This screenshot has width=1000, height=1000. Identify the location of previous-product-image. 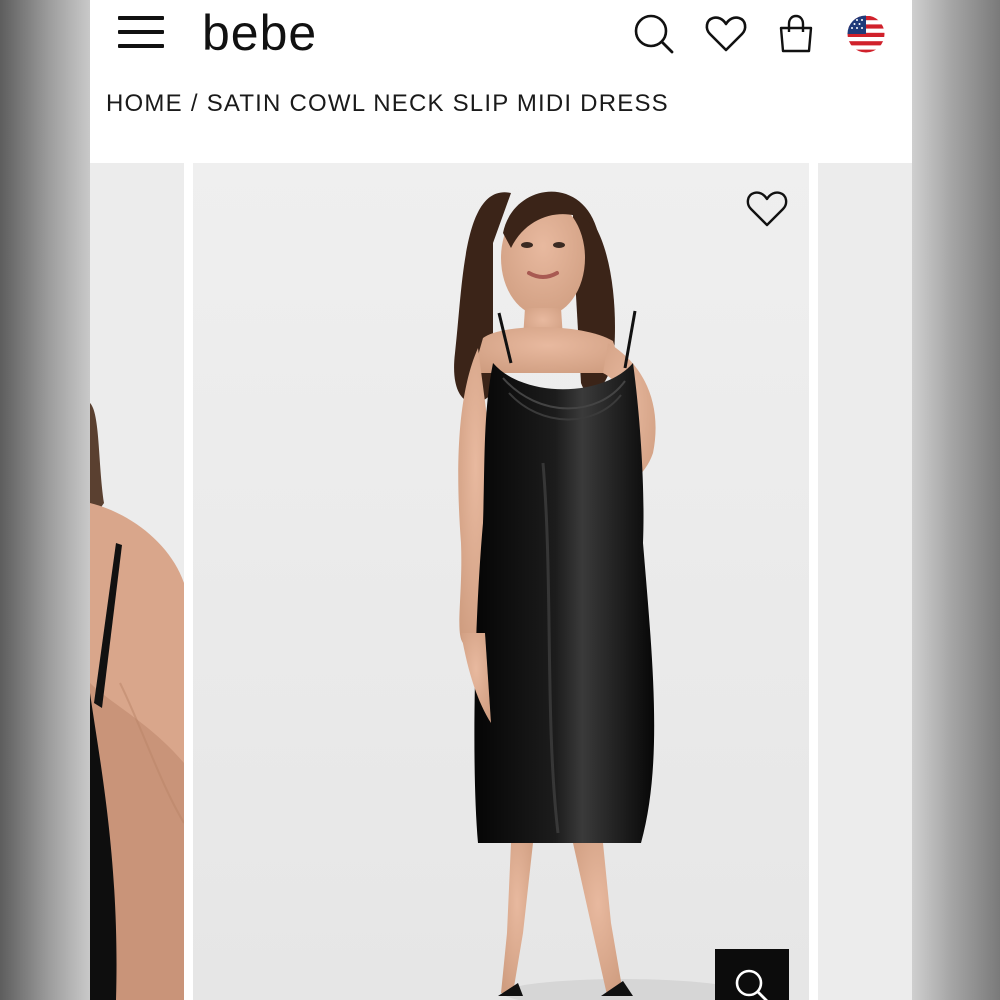
(137, 581).